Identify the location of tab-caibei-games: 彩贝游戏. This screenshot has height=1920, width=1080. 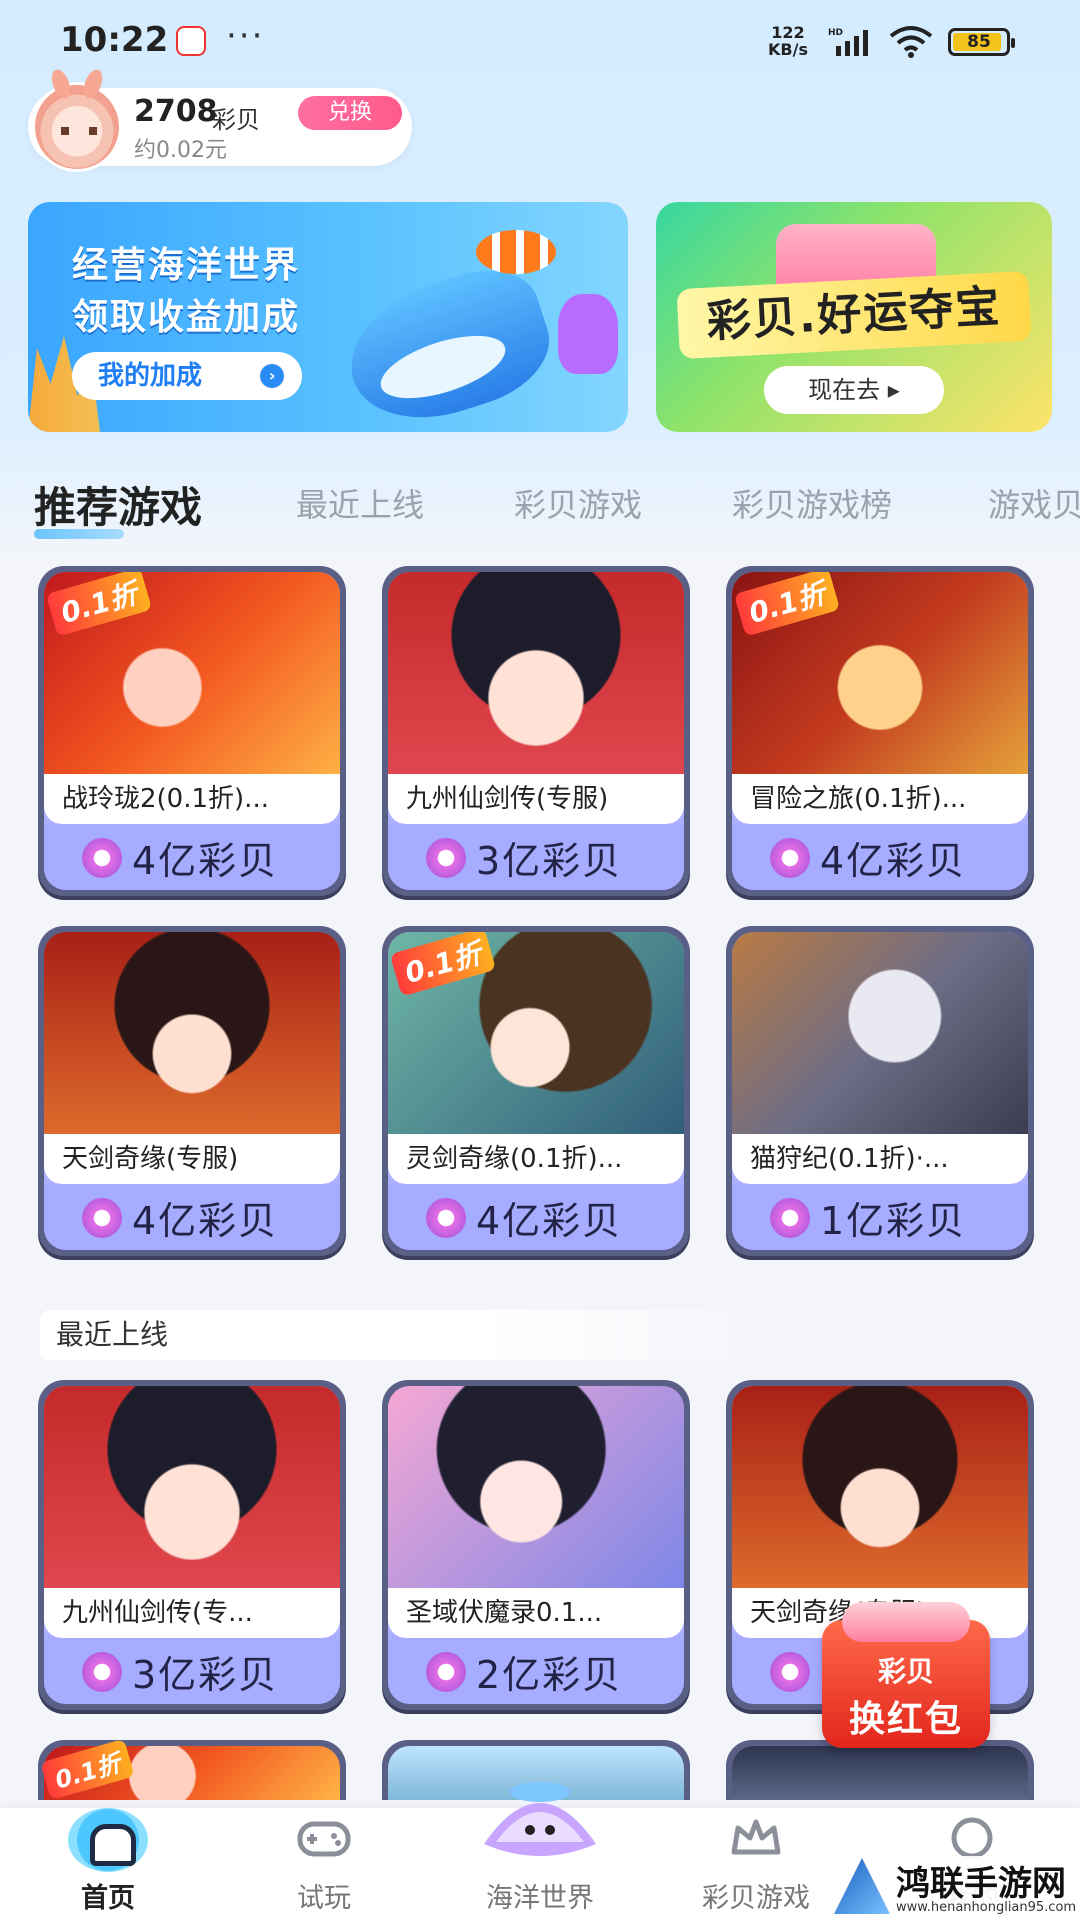
(578, 503).